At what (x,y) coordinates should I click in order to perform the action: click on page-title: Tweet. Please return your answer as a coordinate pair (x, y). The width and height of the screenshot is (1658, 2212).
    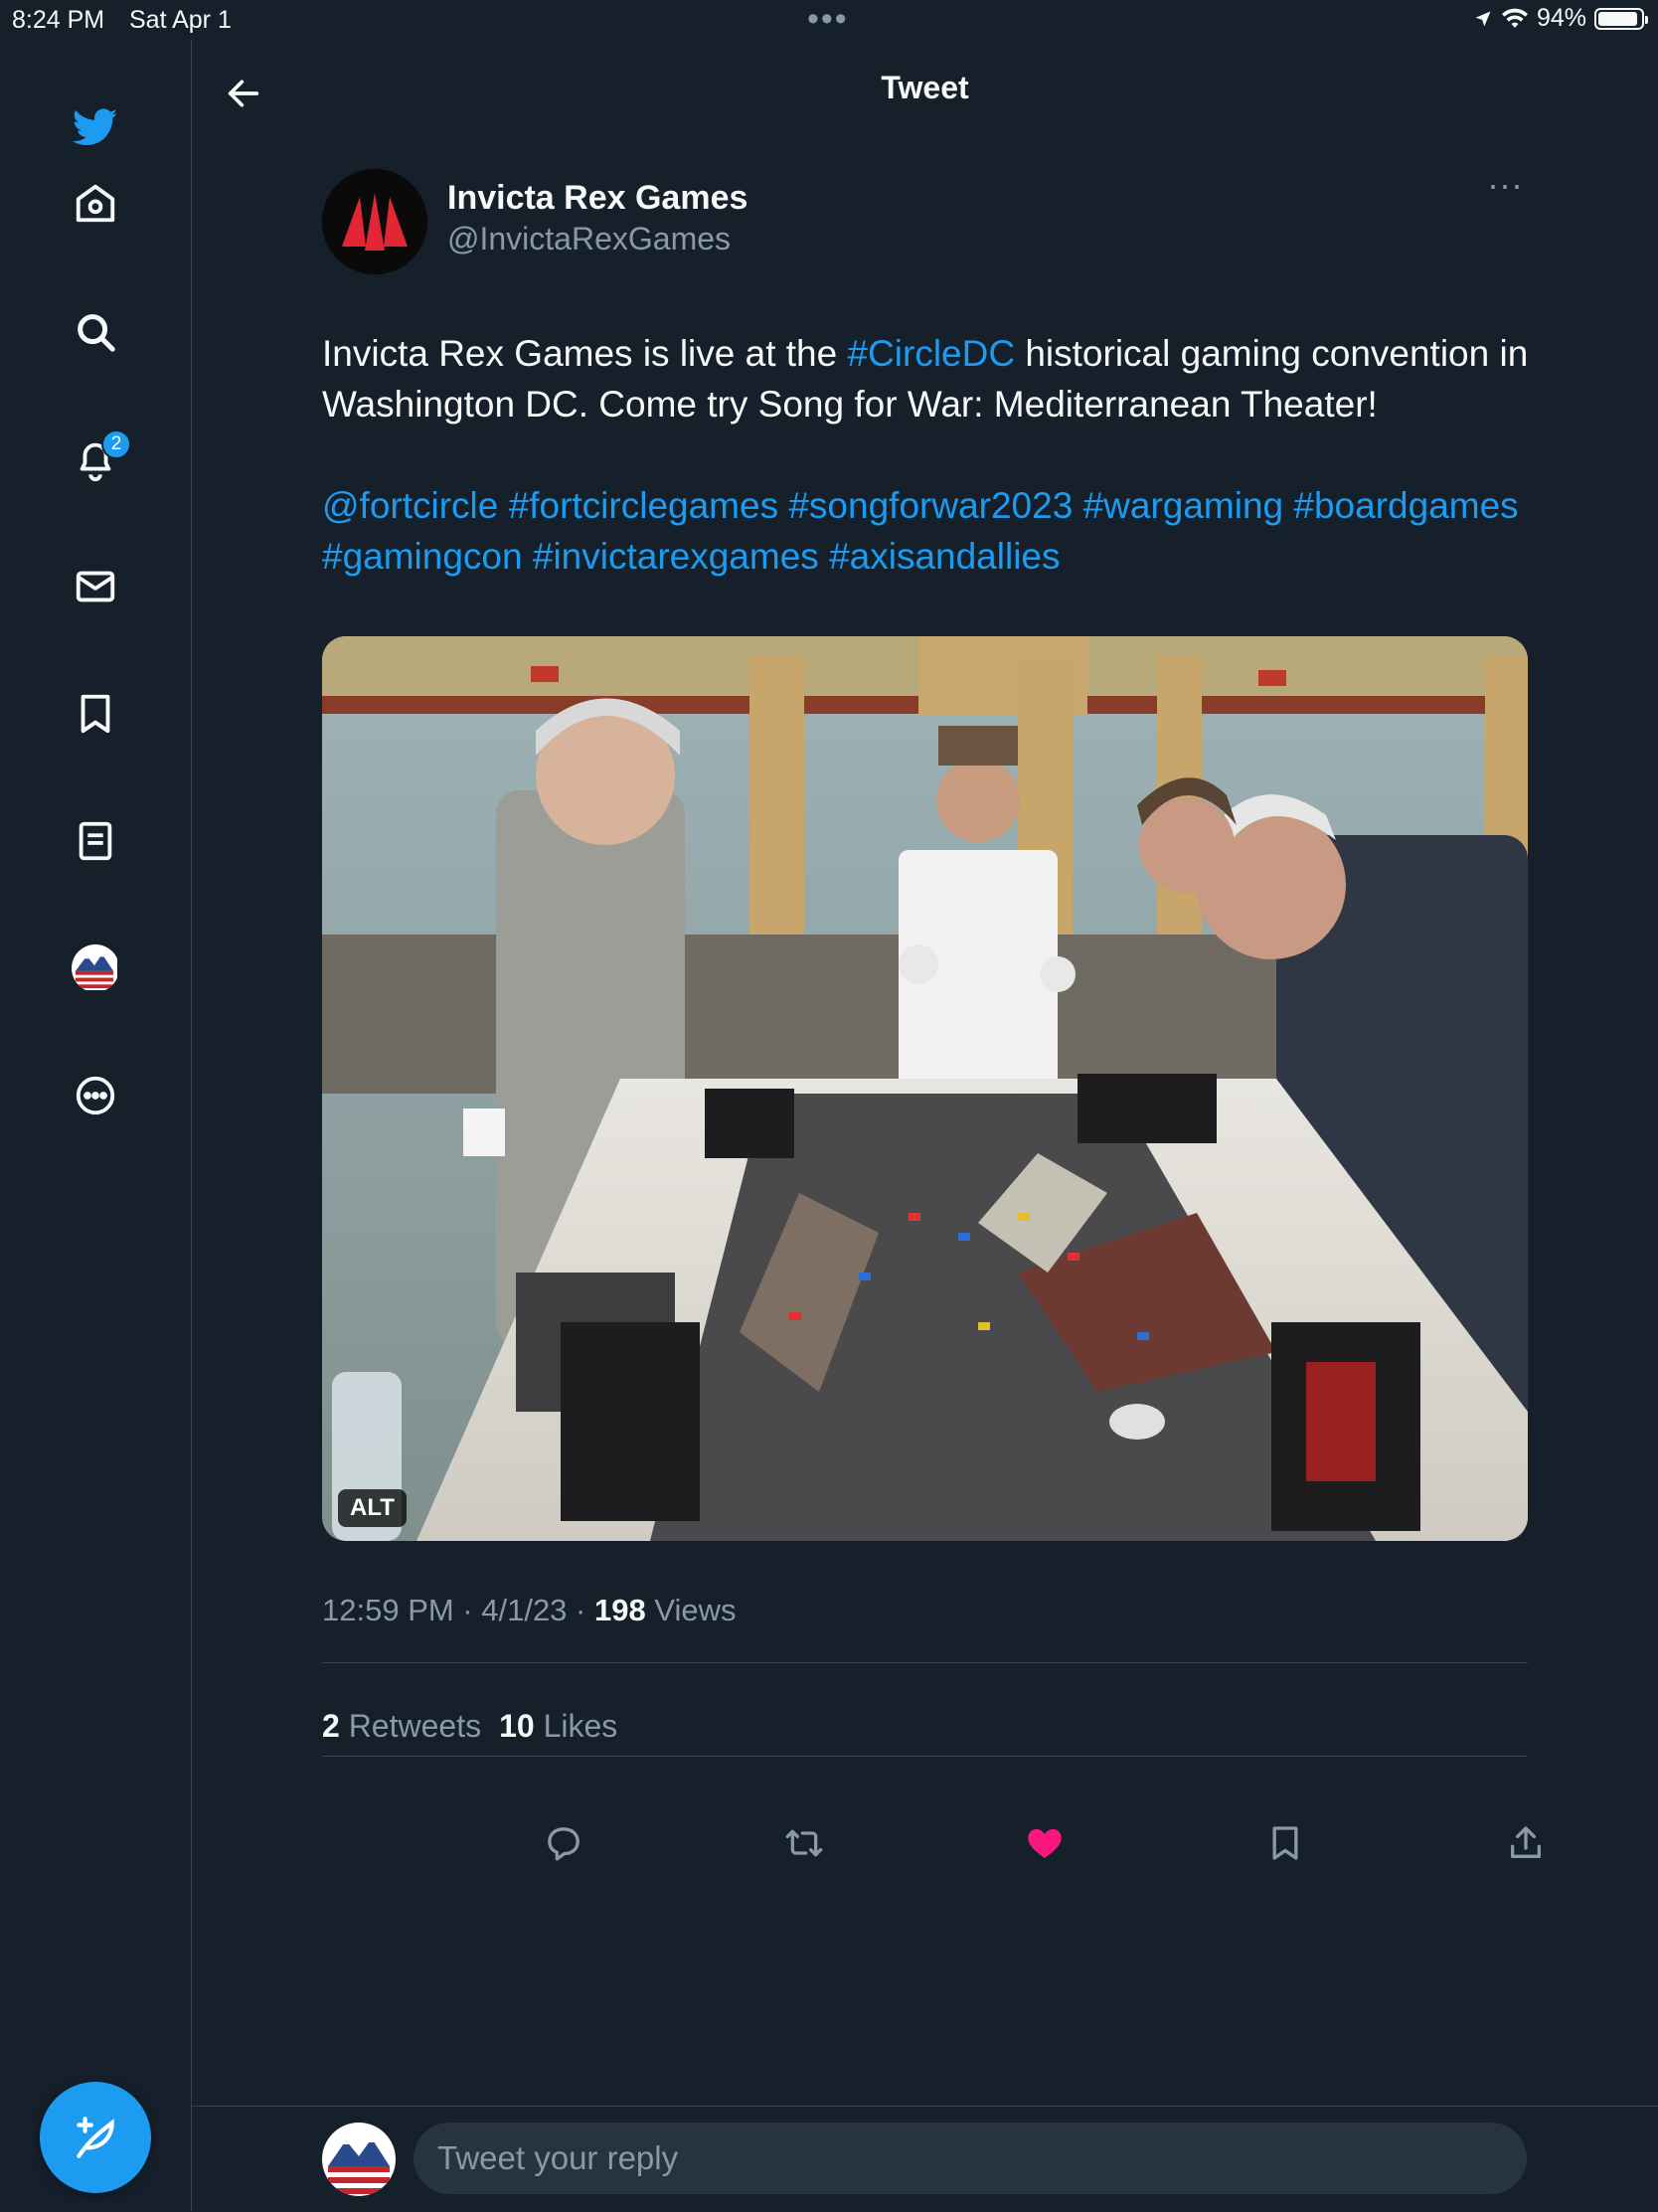
    Looking at the image, I should click on (925, 87).